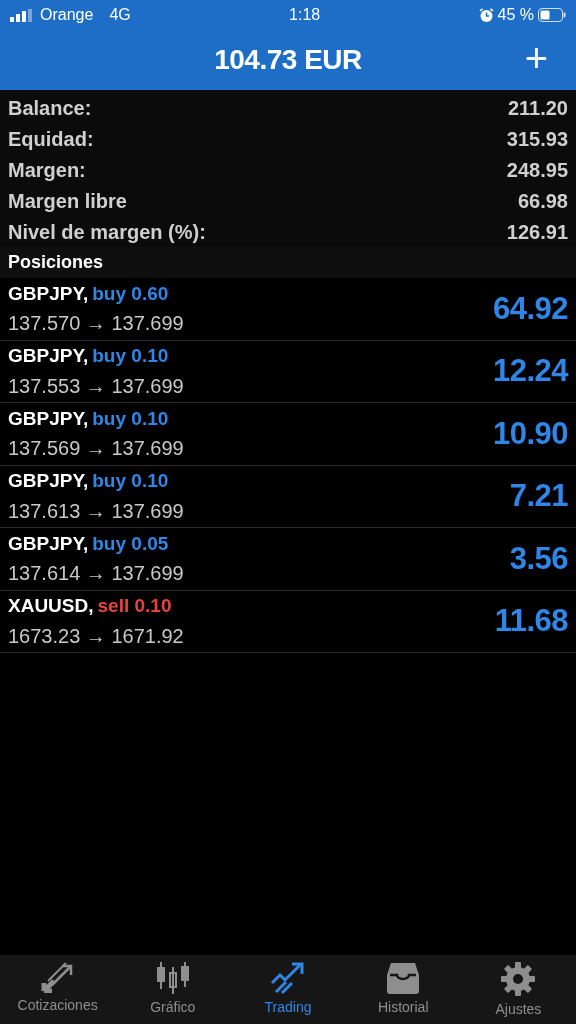 The width and height of the screenshot is (576, 1024). I want to click on trade-type-volume: buy 0.60, so click(130, 293).